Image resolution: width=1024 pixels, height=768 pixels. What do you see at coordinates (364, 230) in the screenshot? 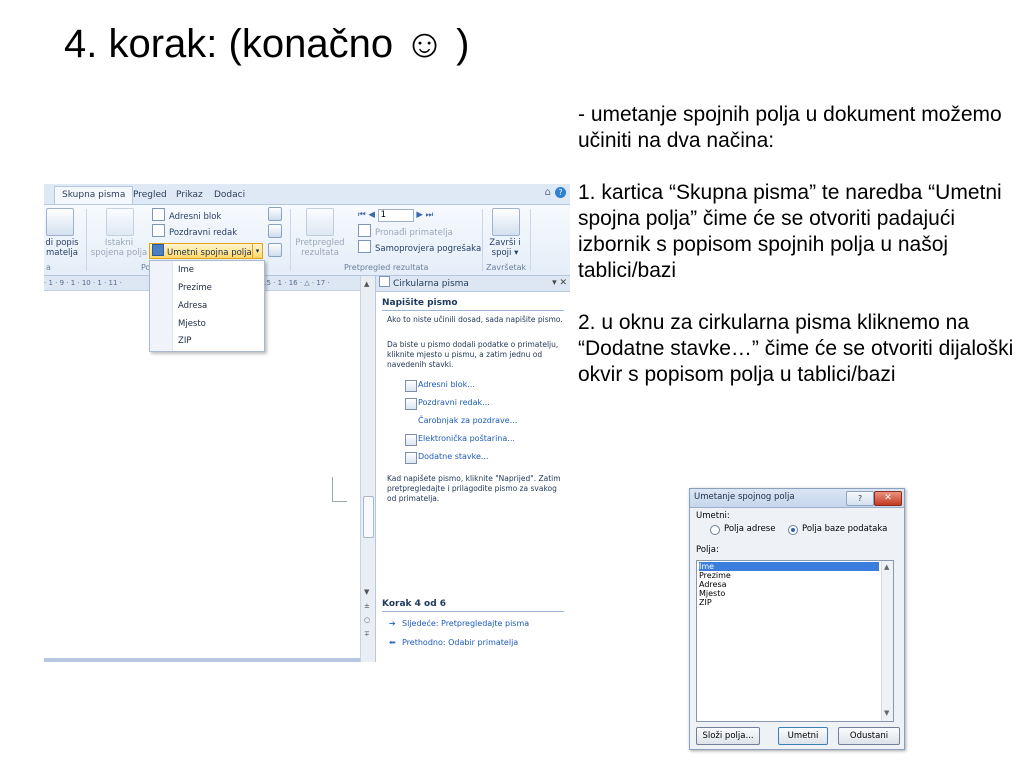
I see `find-recipient-icon` at bounding box center [364, 230].